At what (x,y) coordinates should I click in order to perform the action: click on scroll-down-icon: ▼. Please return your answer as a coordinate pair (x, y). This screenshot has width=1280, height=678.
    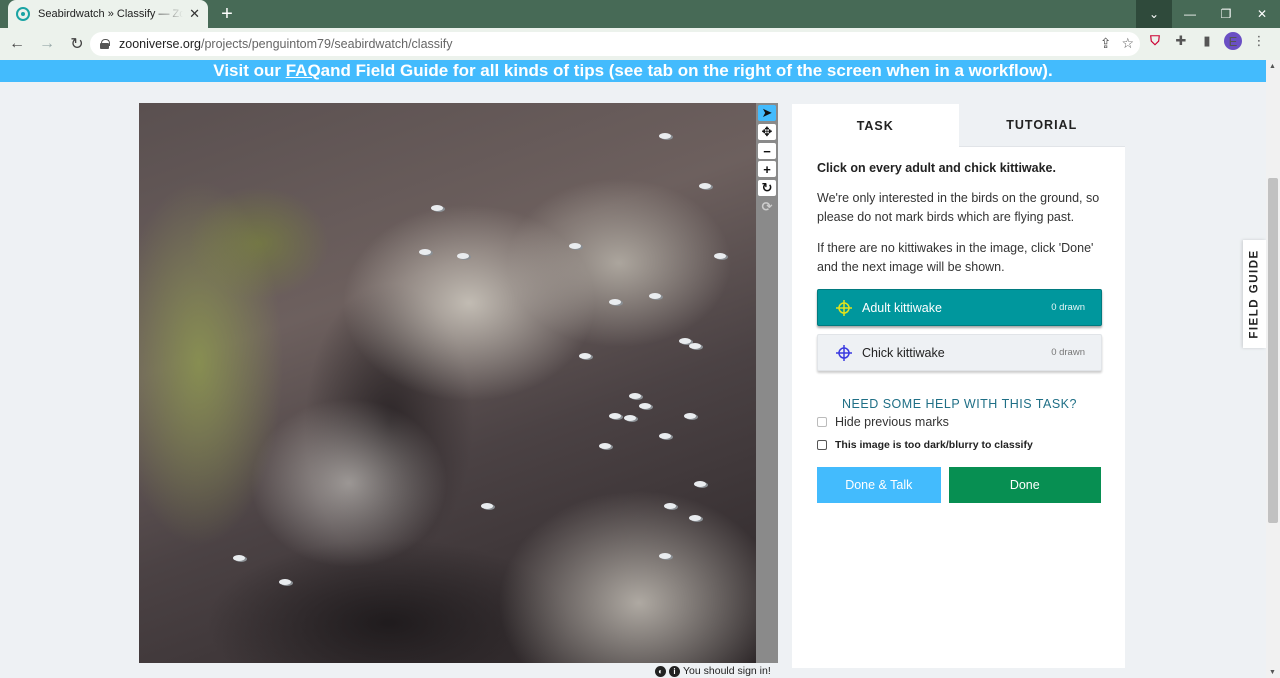
    Looking at the image, I should click on (1272, 672).